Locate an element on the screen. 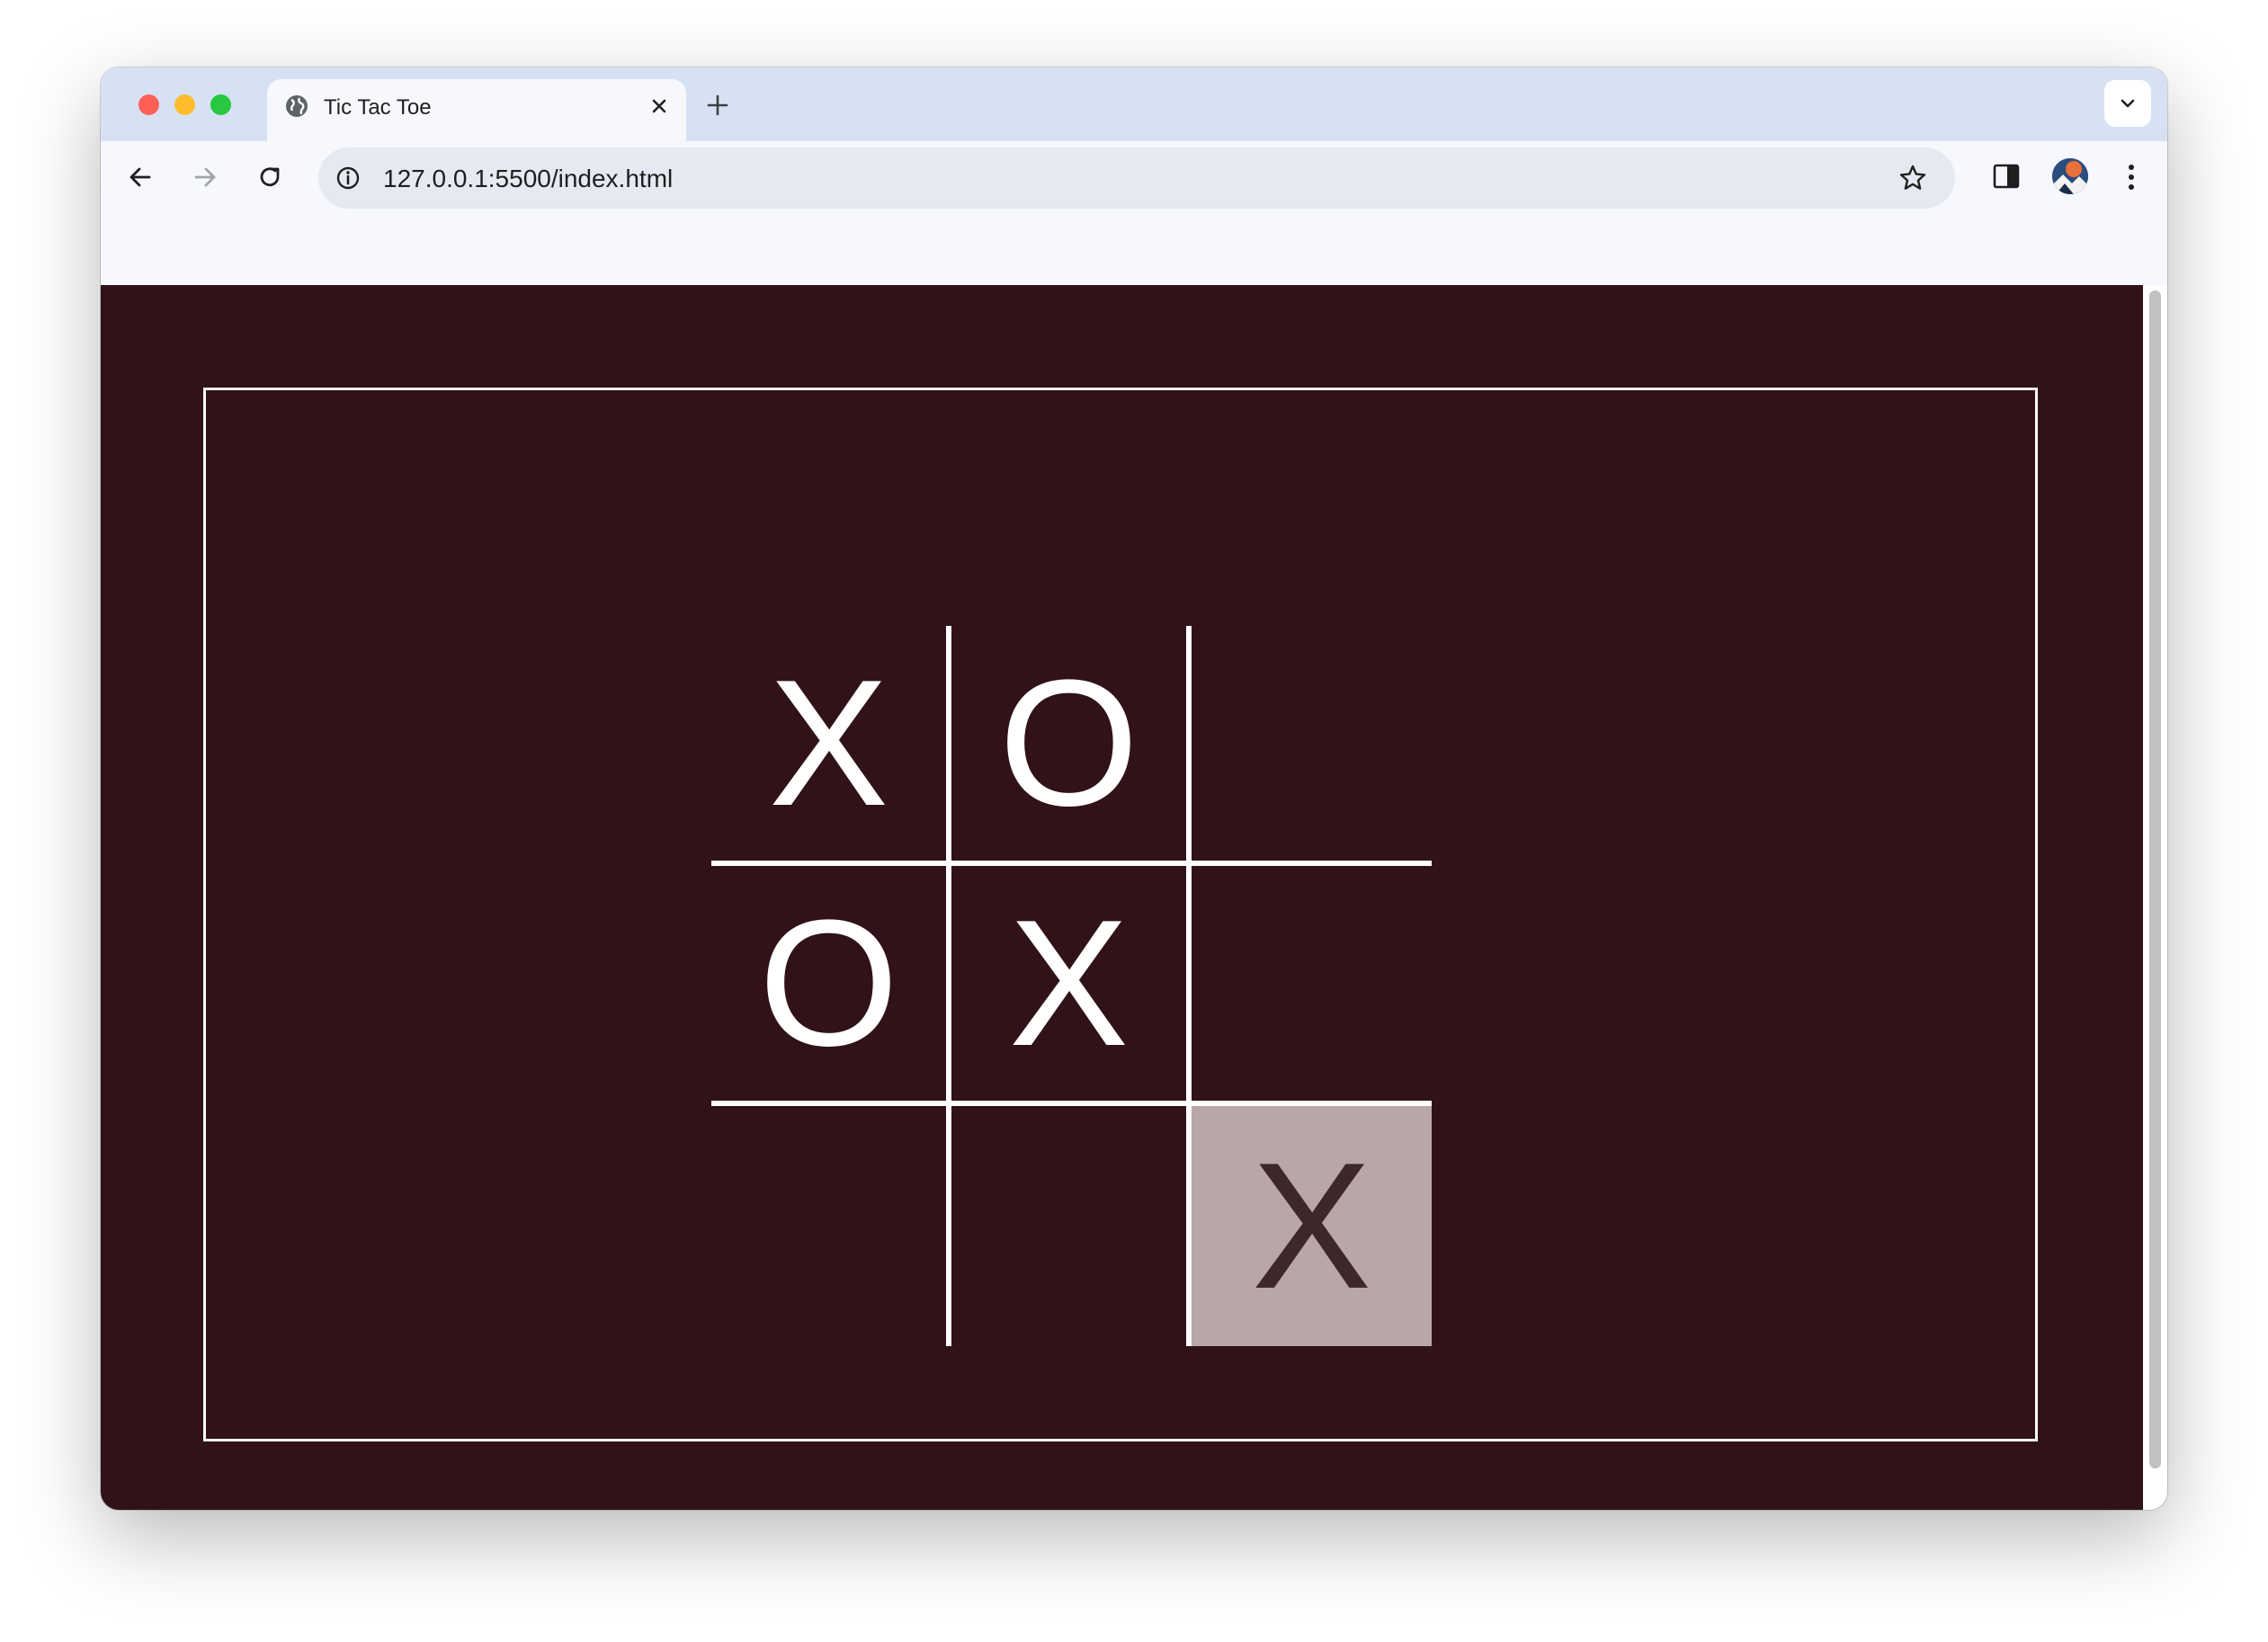 This screenshot has width=2268, height=1642. close-window-button is located at coordinates (148, 104).